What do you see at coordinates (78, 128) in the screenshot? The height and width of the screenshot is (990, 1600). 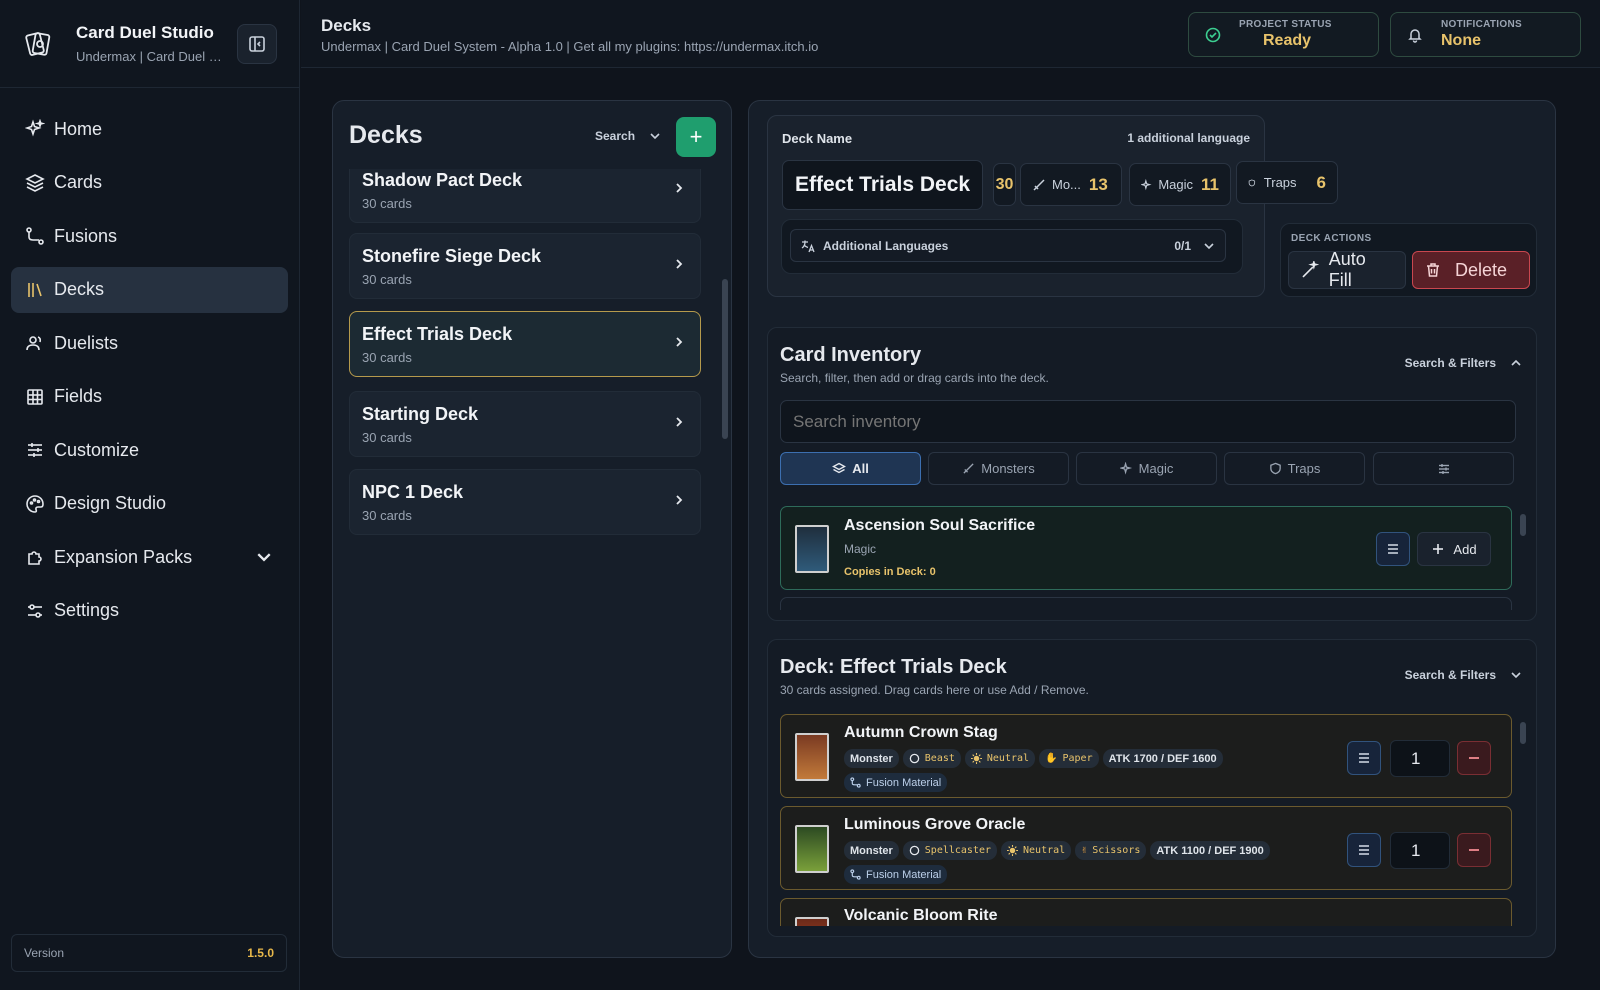 I see `sidebar-item-label: Home` at bounding box center [78, 128].